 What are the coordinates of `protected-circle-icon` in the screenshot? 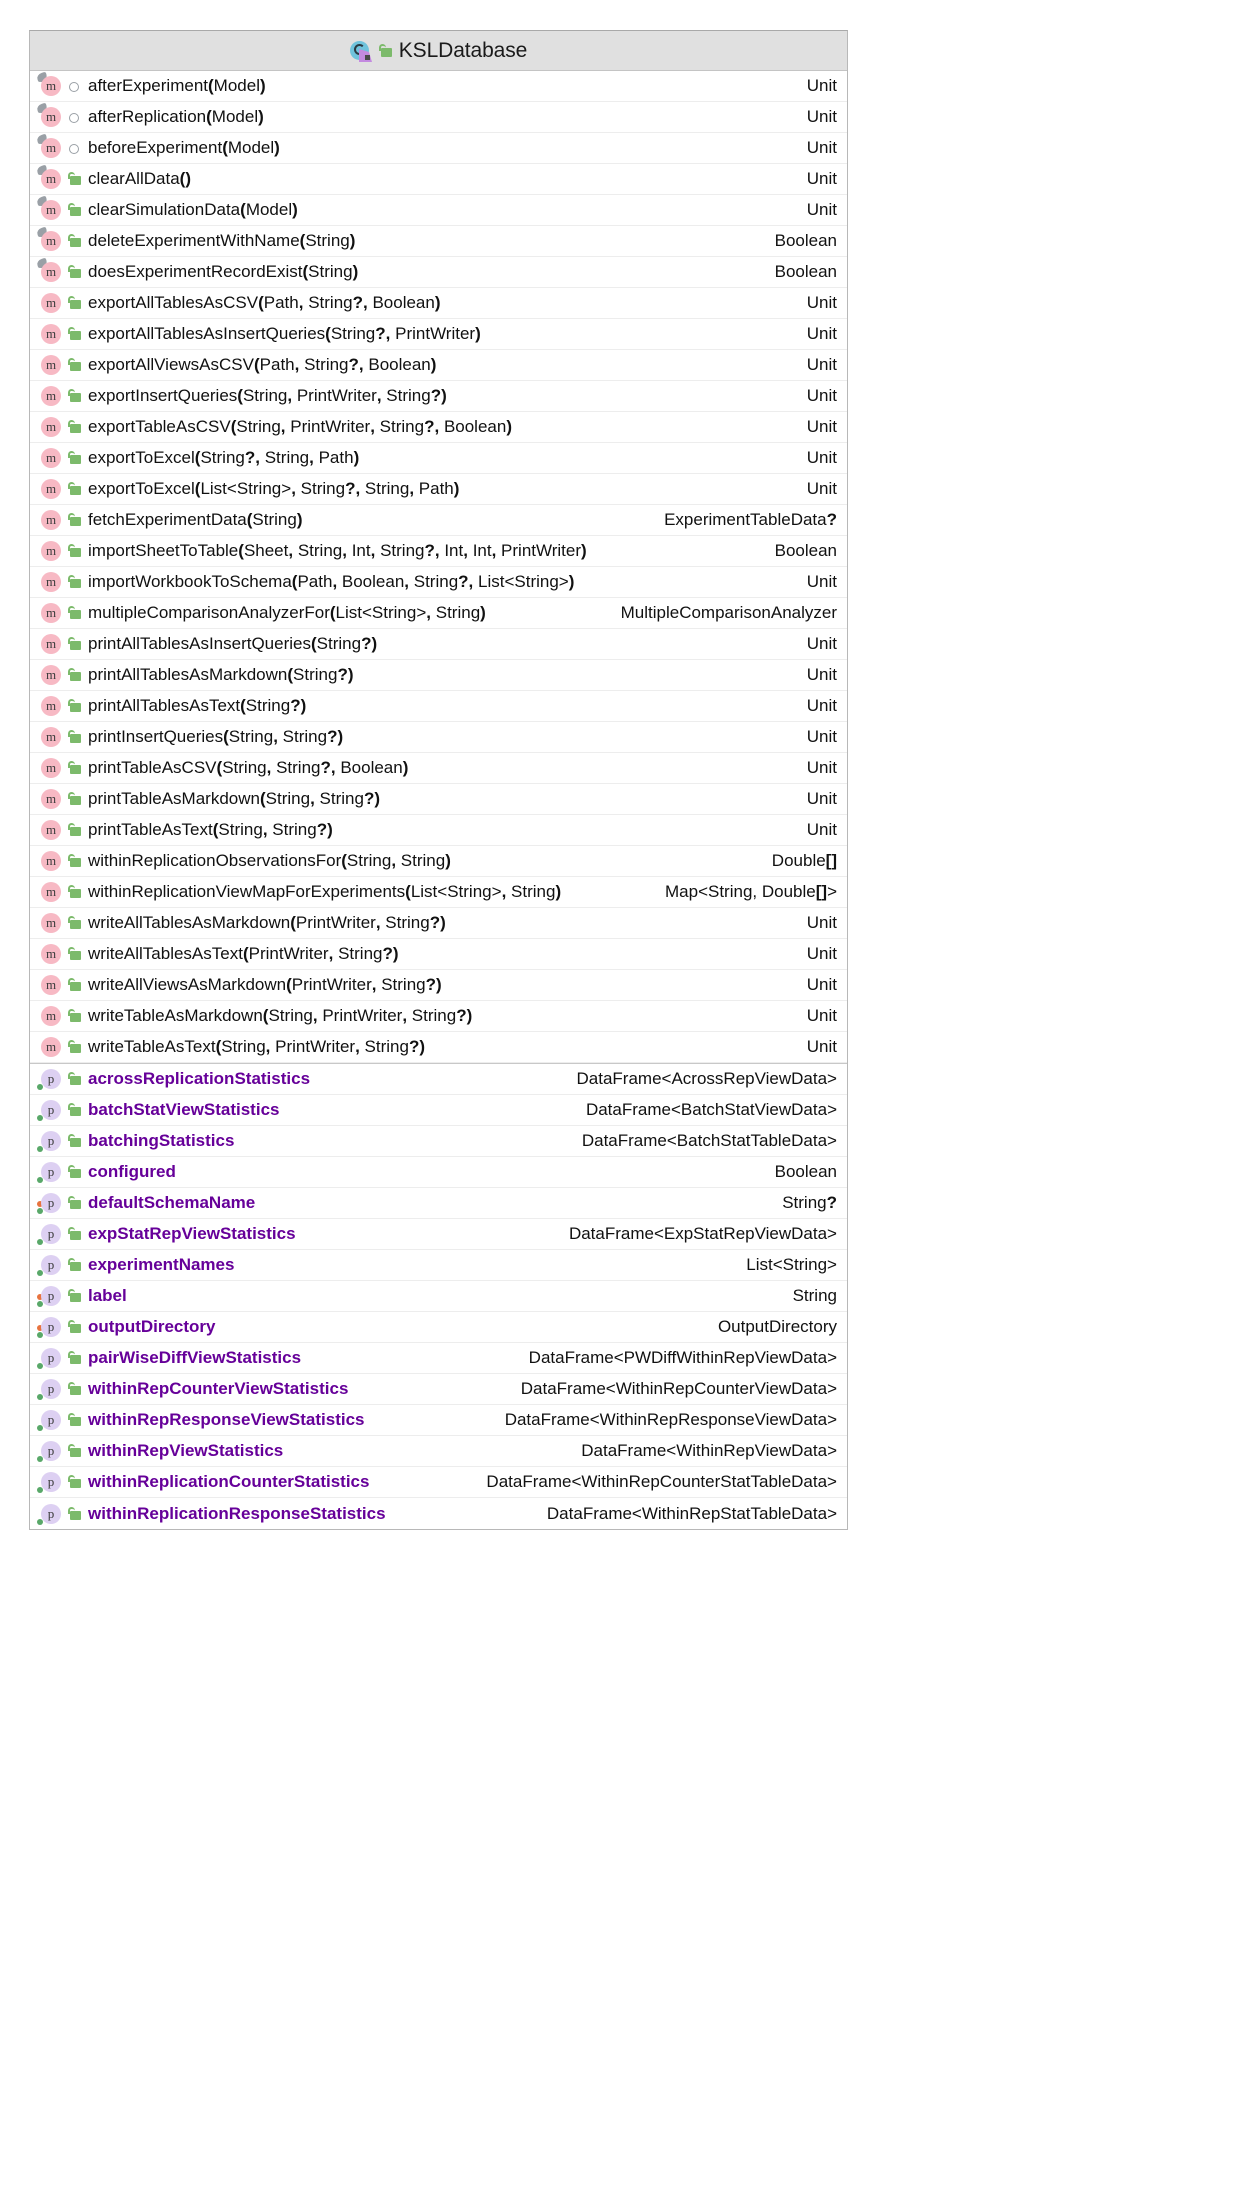 It's located at (74, 148).